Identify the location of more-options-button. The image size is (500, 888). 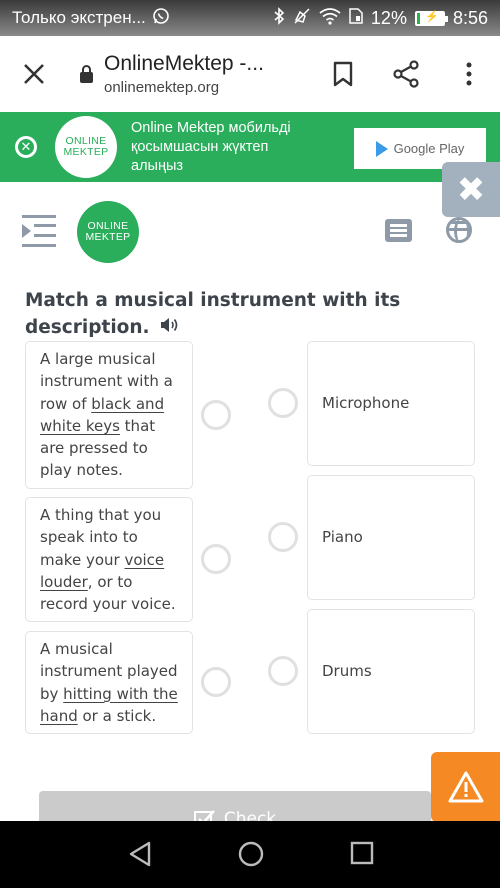
(468, 74).